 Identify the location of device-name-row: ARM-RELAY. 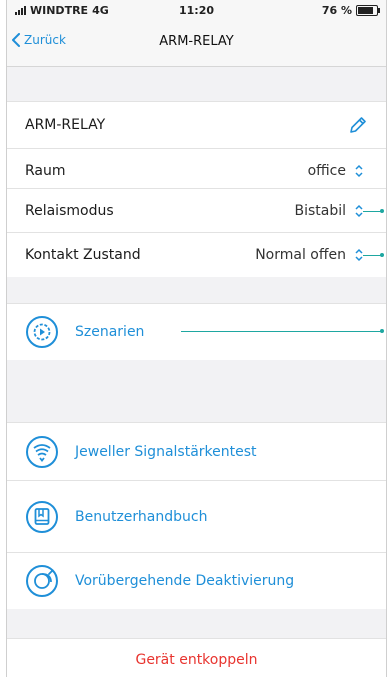
(196, 125).